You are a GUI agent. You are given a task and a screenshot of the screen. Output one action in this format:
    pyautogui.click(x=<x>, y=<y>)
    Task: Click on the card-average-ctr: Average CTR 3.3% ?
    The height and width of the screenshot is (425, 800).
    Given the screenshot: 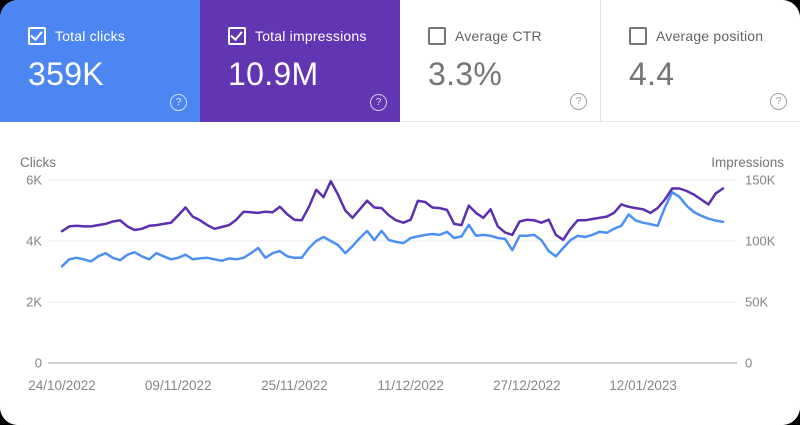 What is the action you would take?
    pyautogui.click(x=500, y=61)
    